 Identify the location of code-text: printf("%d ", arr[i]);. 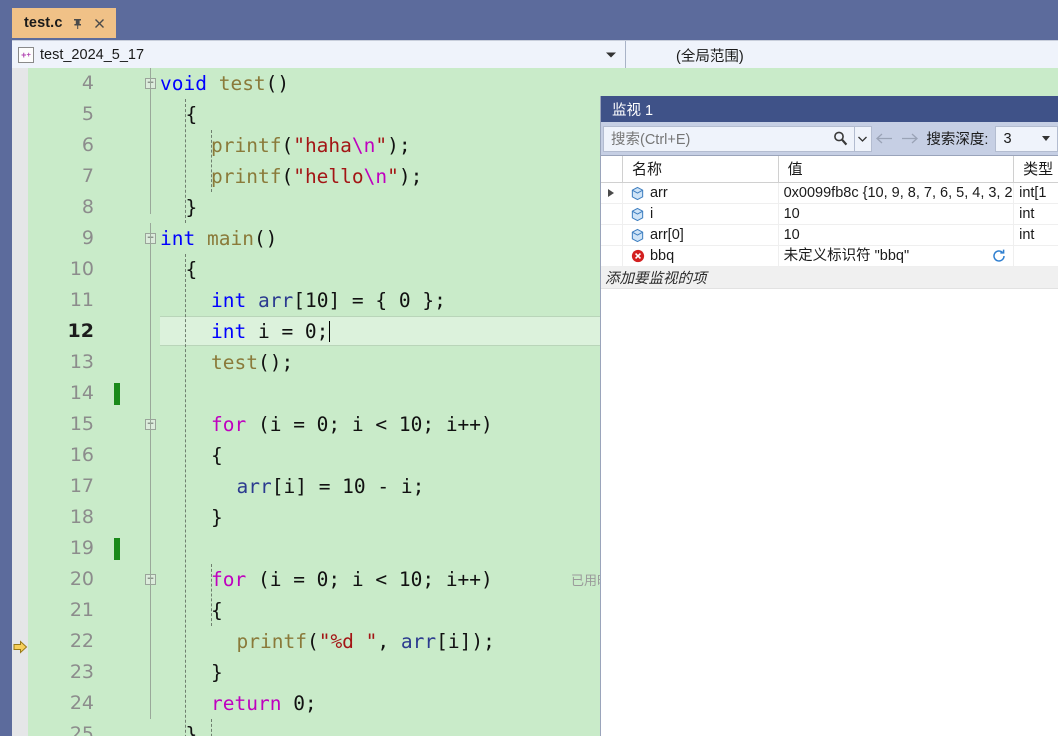
(327, 641).